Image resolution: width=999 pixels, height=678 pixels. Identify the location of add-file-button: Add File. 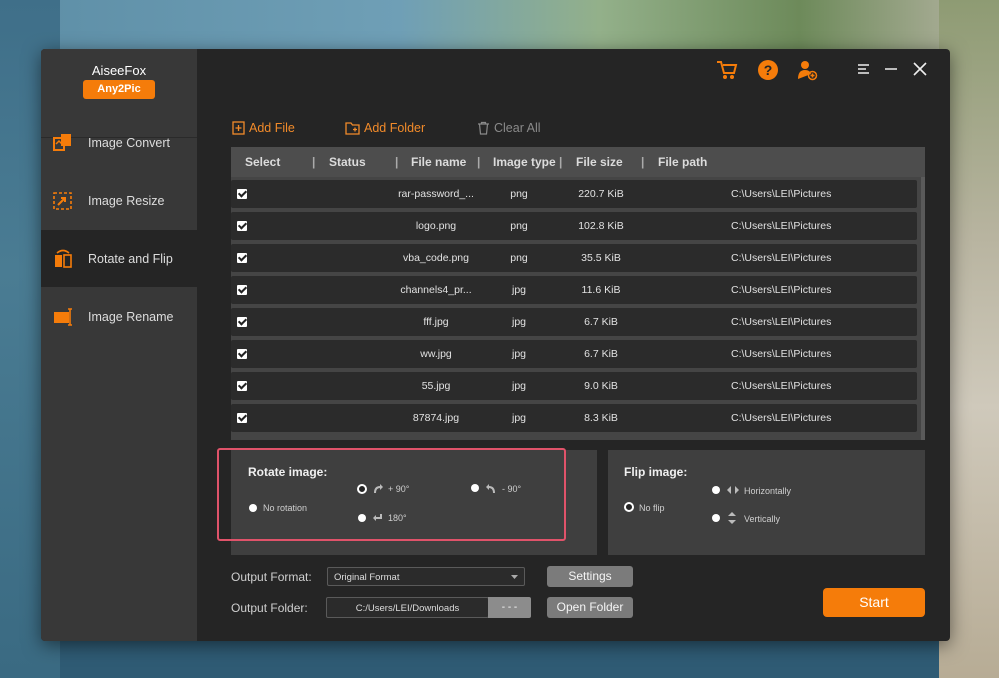
(263, 128).